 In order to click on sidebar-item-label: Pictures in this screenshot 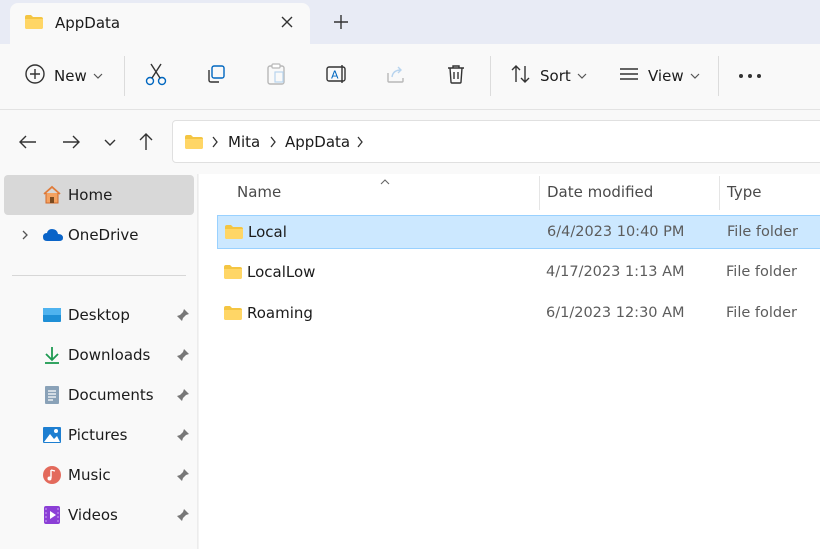, I will do `click(98, 435)`.